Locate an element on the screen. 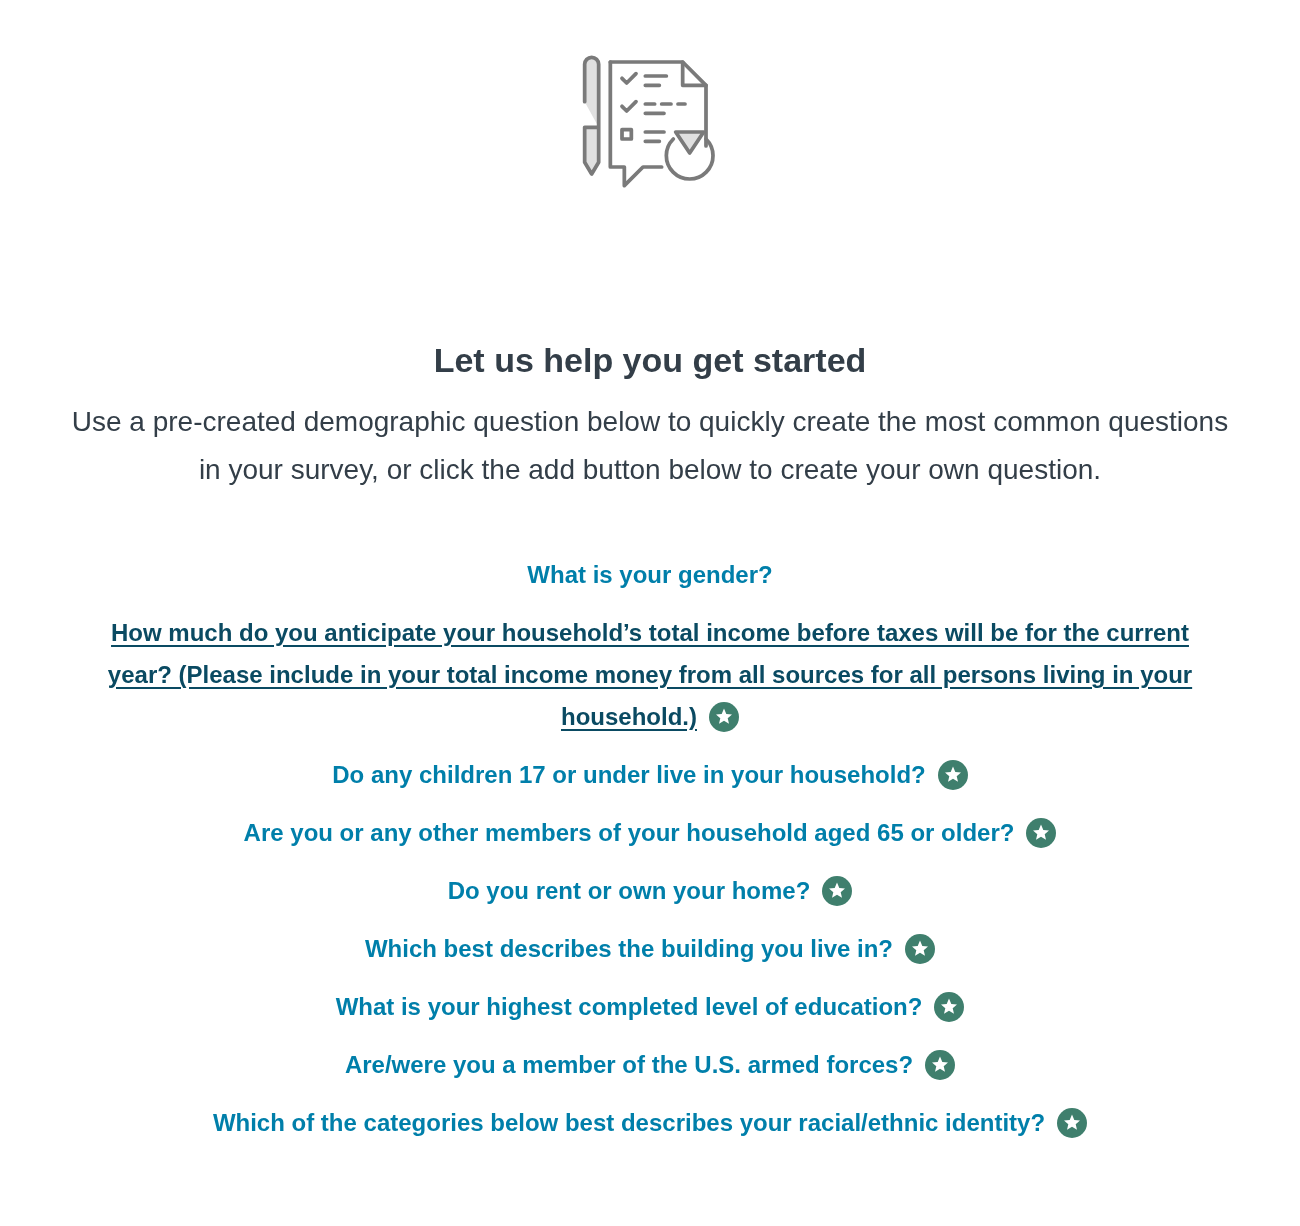 This screenshot has height=1226, width=1300. demographic-question-link: What is your gender? is located at coordinates (650, 575).